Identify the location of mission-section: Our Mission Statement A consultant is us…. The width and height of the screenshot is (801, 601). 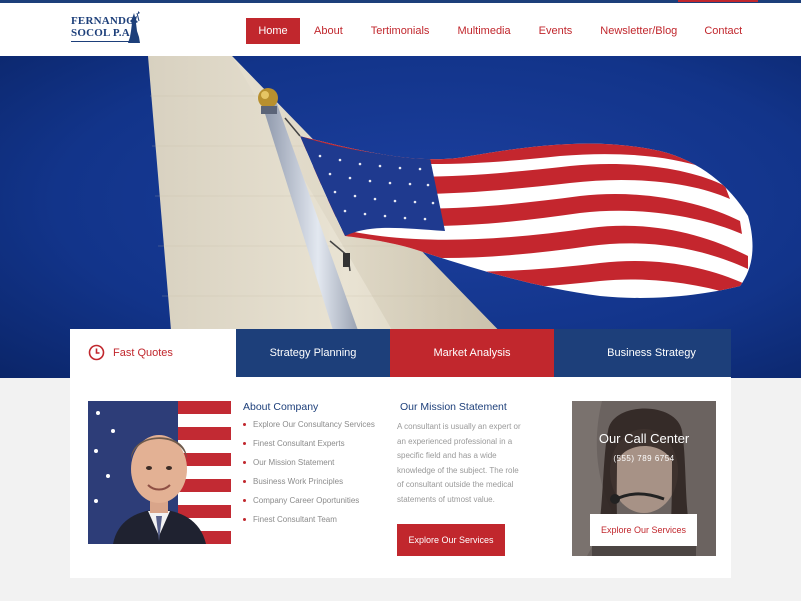
(462, 478).